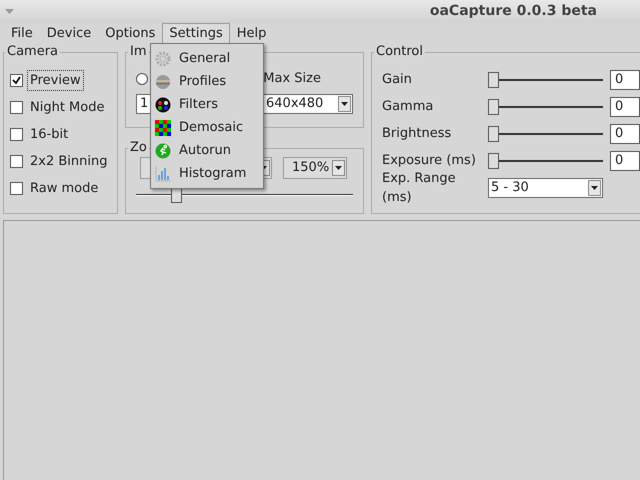  What do you see at coordinates (207, 127) in the screenshot?
I see `menu-entry: Demosaic` at bounding box center [207, 127].